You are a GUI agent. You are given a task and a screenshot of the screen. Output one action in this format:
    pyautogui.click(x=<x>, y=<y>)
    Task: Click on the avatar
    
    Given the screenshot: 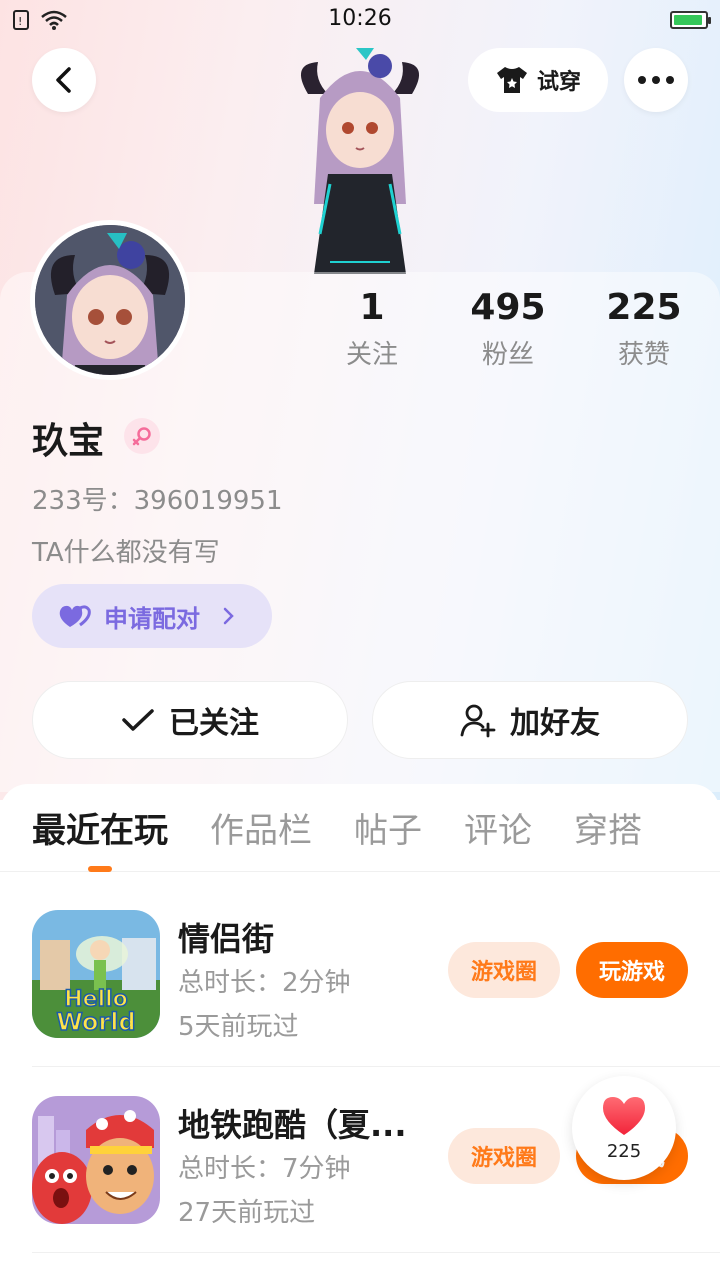 What is the action you would take?
    pyautogui.click(x=110, y=300)
    